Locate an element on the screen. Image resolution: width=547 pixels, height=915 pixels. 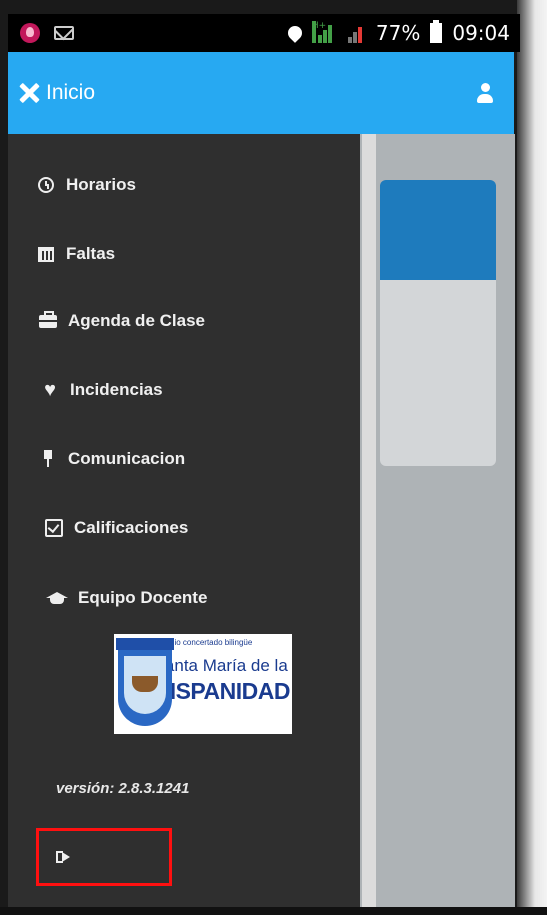
menu-item-horarios: Horarios is located at coordinates (86, 185).